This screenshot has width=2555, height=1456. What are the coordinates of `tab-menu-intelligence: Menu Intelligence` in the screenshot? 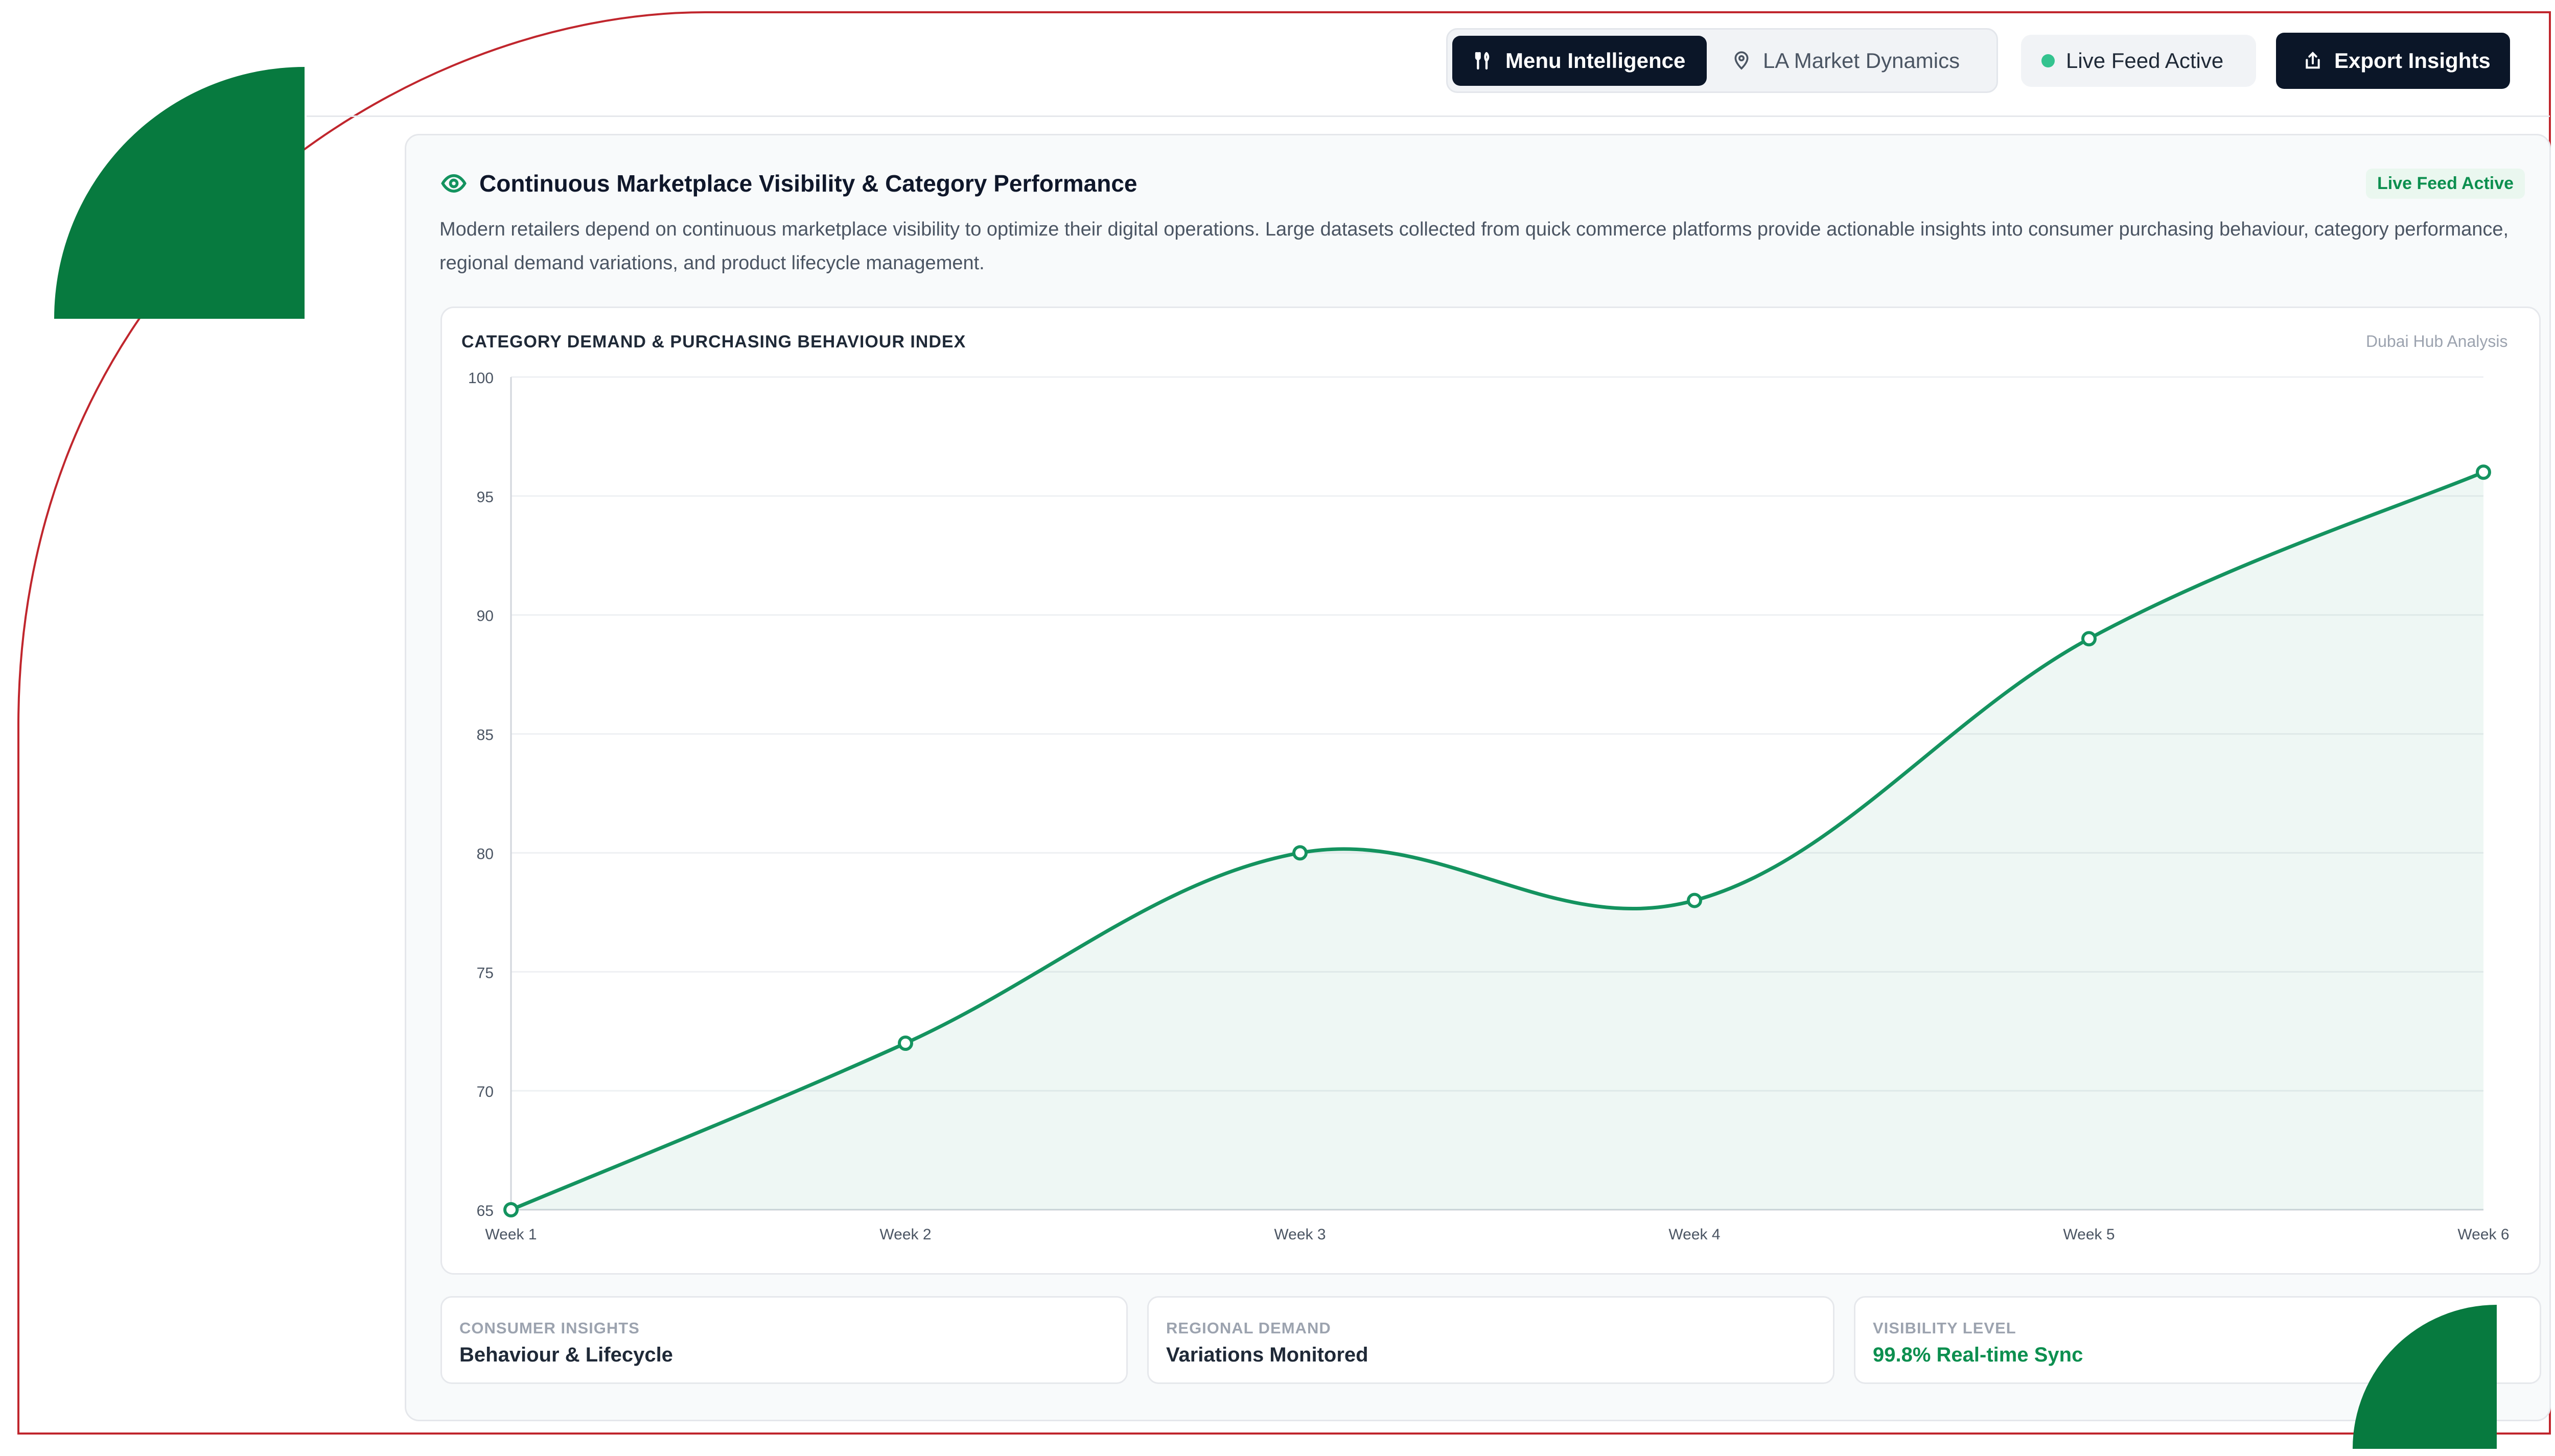 It's located at (1579, 61).